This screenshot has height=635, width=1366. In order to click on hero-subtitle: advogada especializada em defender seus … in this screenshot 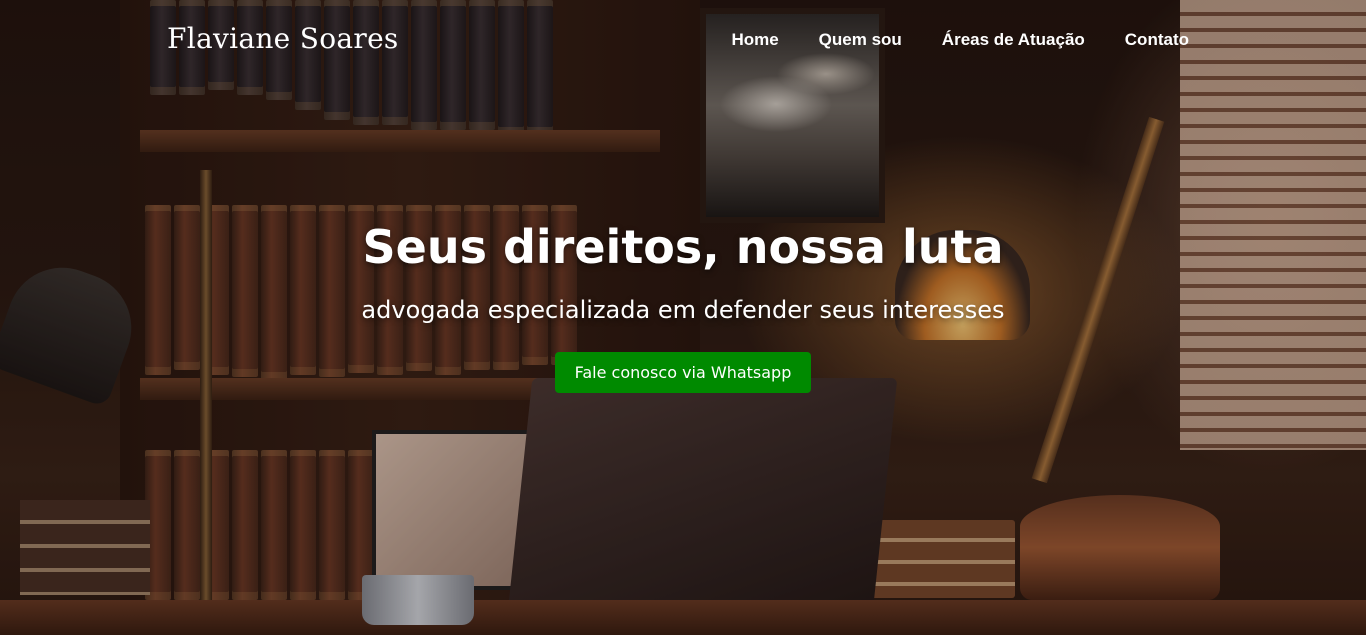, I will do `click(683, 310)`.